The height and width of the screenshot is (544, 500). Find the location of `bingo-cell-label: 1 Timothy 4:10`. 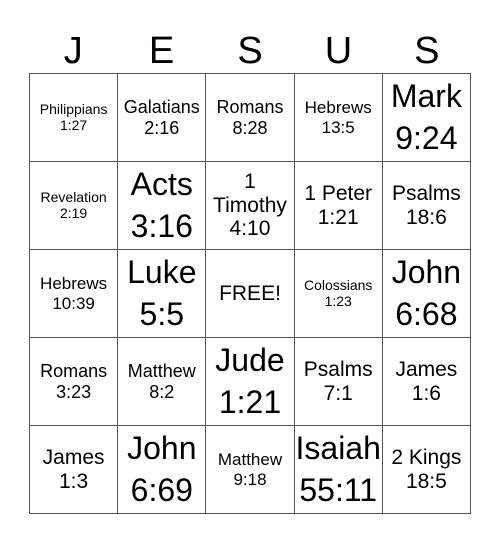

bingo-cell-label: 1 Timothy 4:10 is located at coordinates (250, 205).